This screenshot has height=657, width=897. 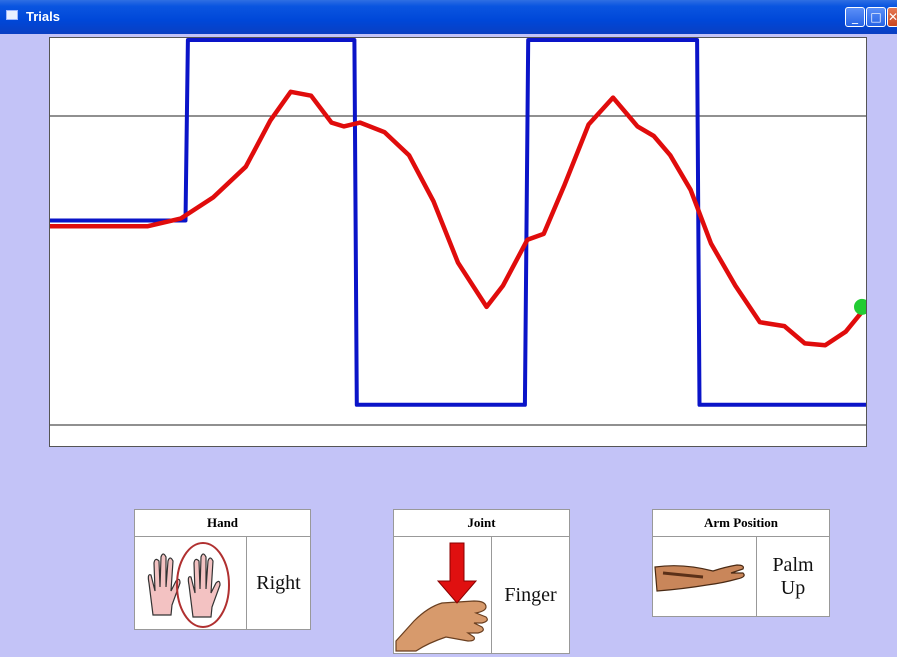 What do you see at coordinates (457, 573) in the screenshot?
I see `down-arrow-icon` at bounding box center [457, 573].